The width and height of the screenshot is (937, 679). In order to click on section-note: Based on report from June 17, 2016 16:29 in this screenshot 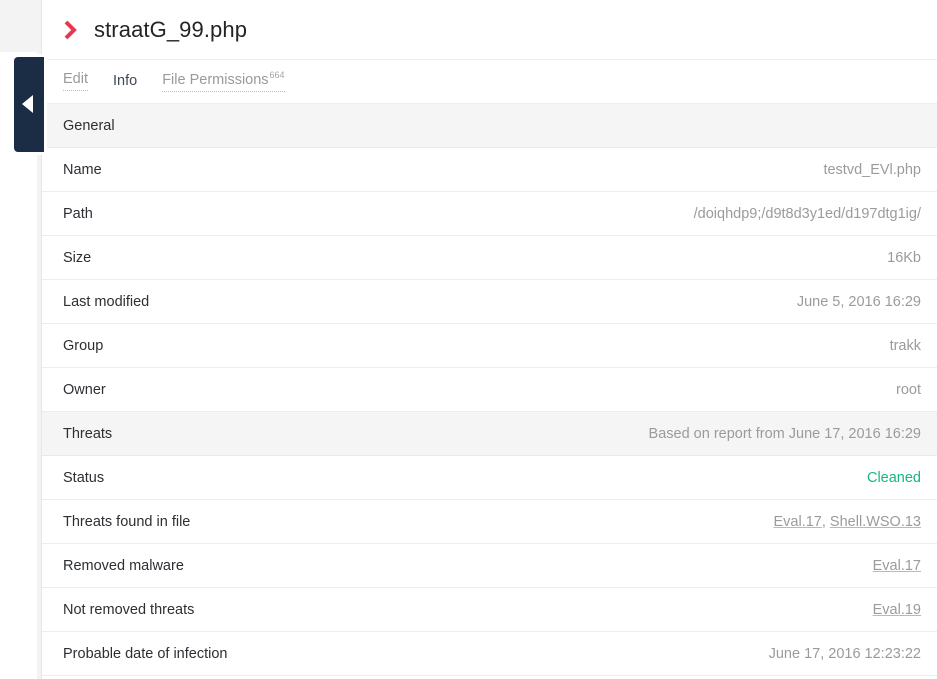, I will do `click(784, 433)`.